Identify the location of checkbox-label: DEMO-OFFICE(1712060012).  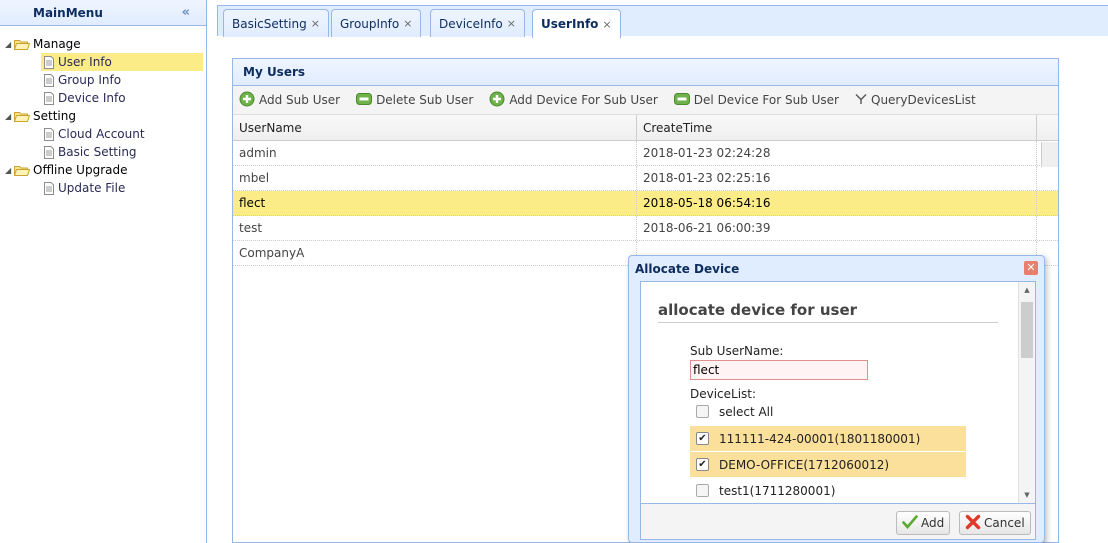
(804, 464).